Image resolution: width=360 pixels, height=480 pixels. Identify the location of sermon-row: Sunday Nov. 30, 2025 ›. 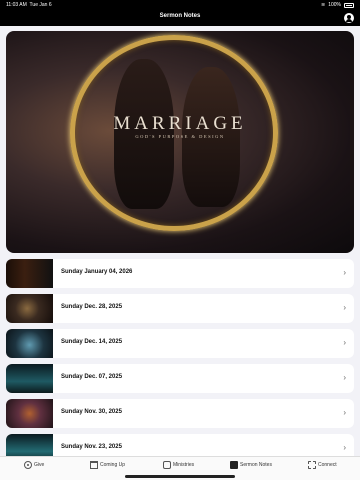
(180, 413).